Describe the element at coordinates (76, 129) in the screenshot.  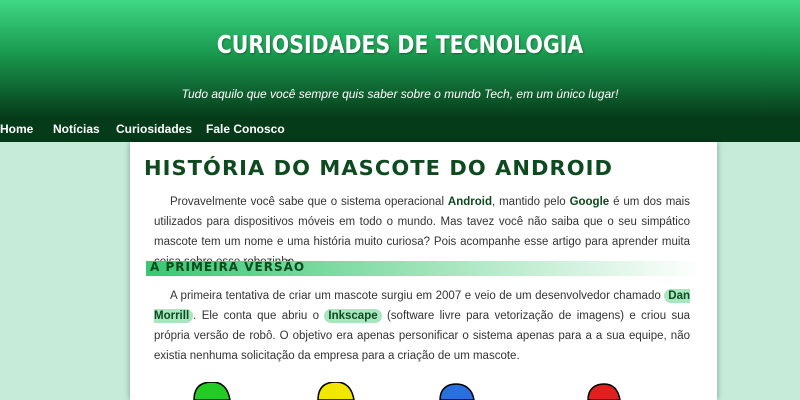
I see `nav-item-noticias: Notícias` at that location.